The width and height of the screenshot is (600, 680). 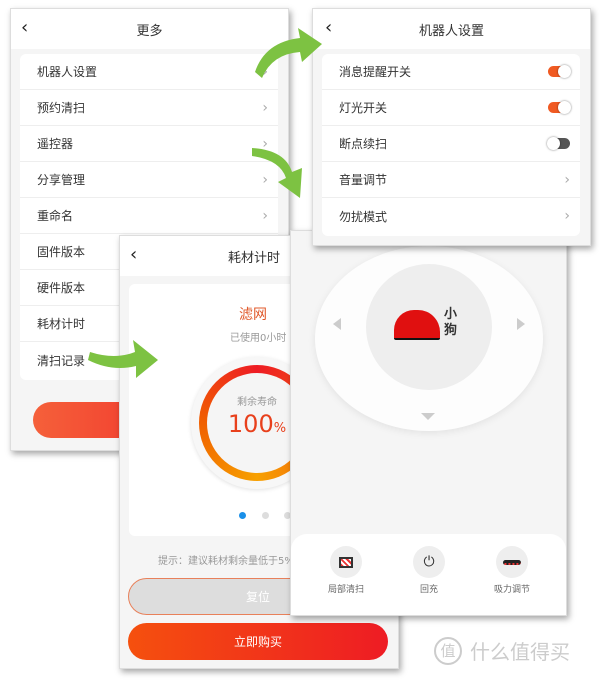 What do you see at coordinates (520, 652) in the screenshot?
I see `watermark-text: 什么值得买` at bounding box center [520, 652].